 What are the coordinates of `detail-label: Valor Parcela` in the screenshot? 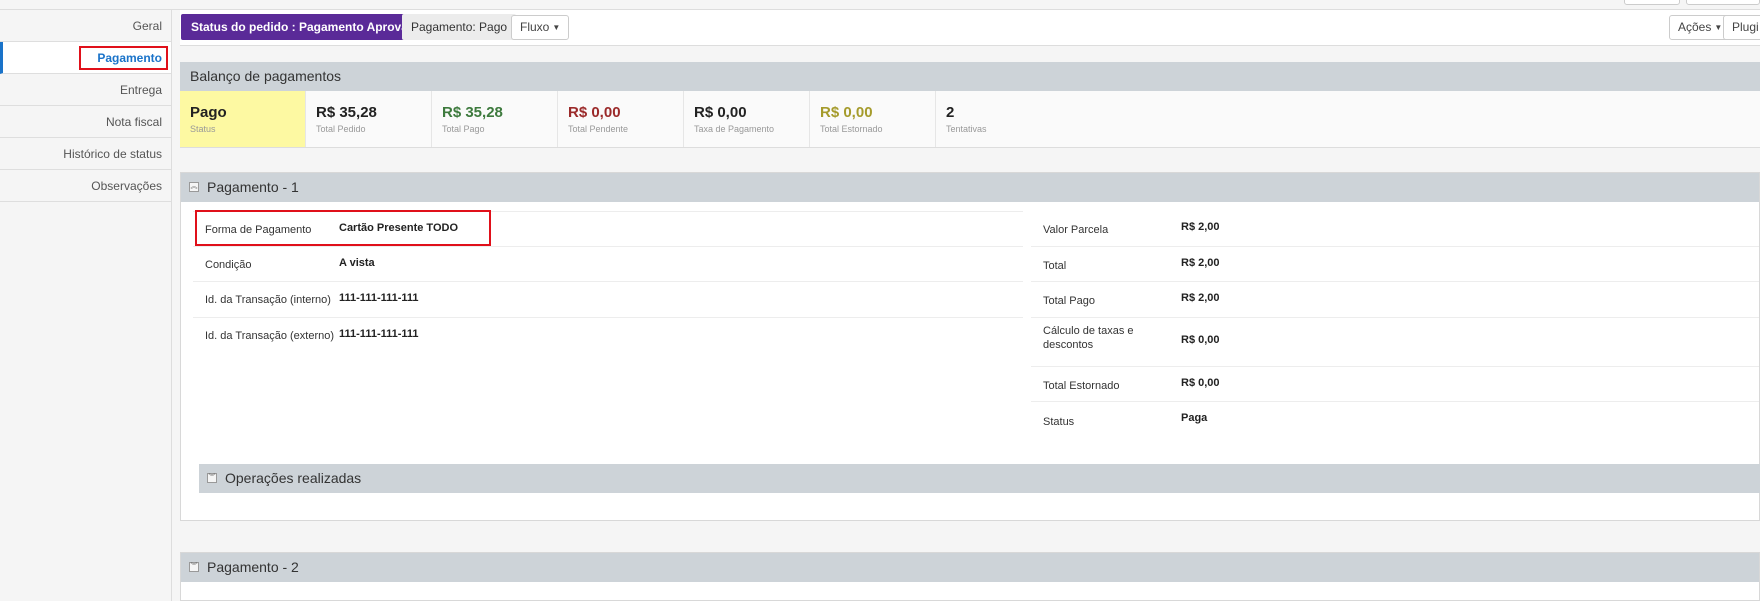 It's located at (1076, 230).